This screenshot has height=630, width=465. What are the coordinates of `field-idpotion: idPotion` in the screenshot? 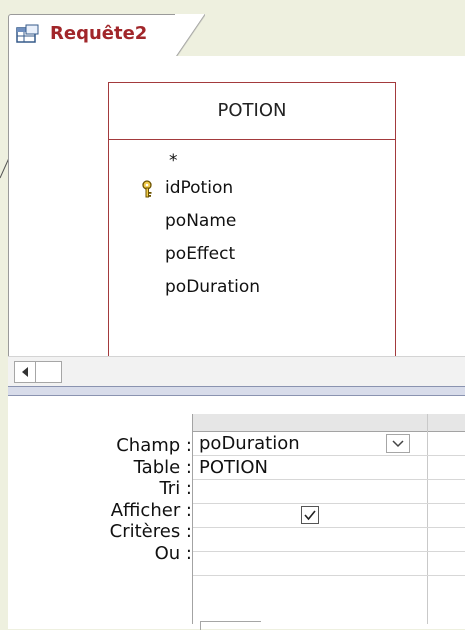 It's located at (252, 188).